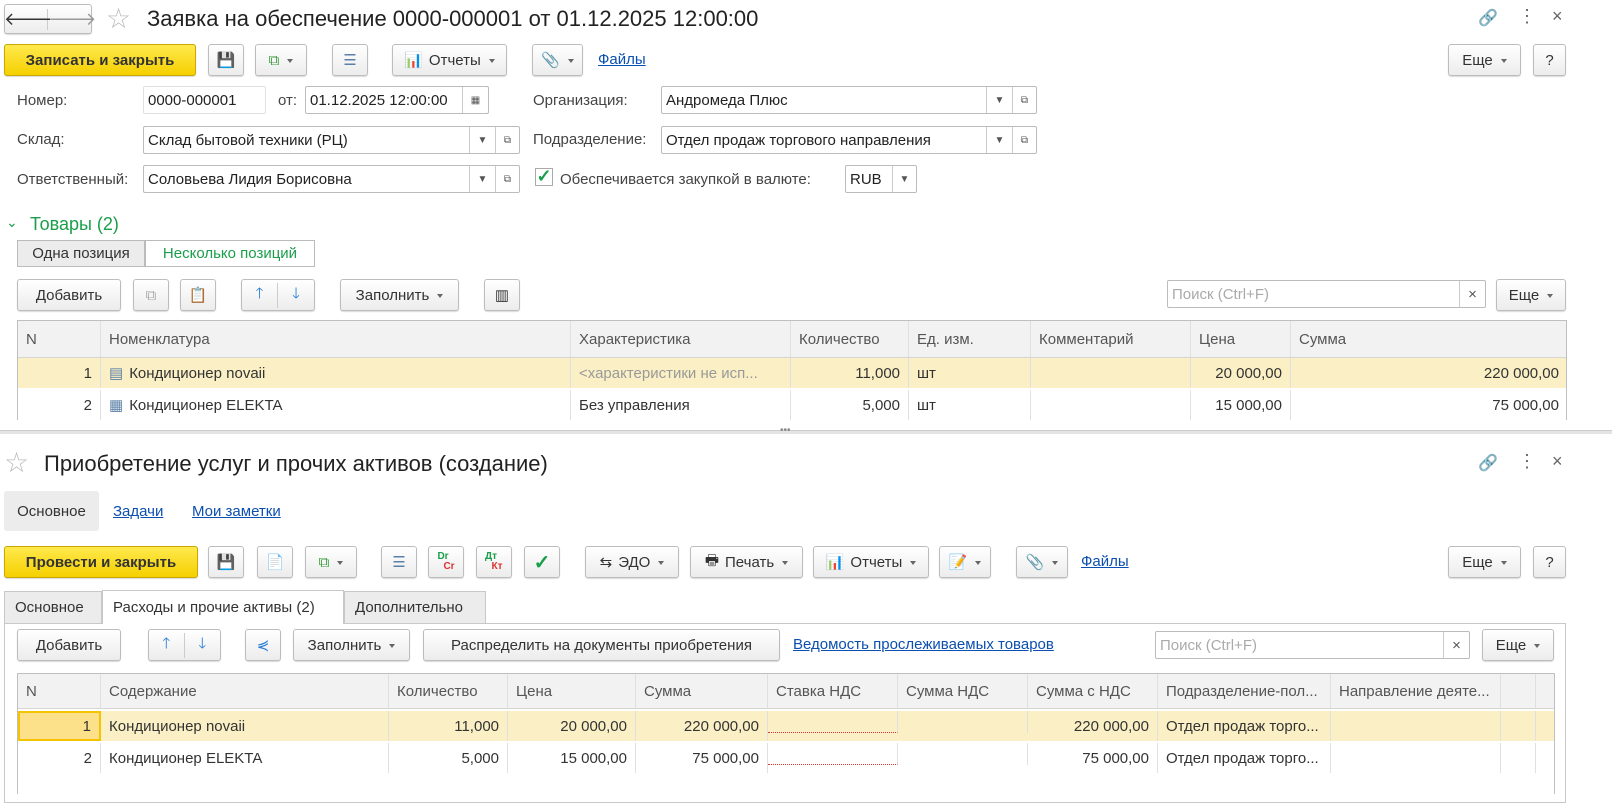 The image size is (1612, 803). What do you see at coordinates (12, 222) in the screenshot?
I see `chevron-down-icon: ⌄` at bounding box center [12, 222].